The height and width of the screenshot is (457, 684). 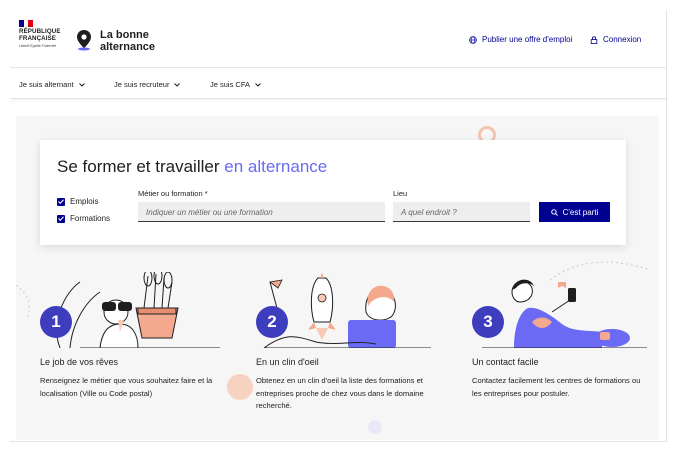 What do you see at coordinates (287, 362) in the screenshot?
I see `step-title: En un clin d'oeil` at bounding box center [287, 362].